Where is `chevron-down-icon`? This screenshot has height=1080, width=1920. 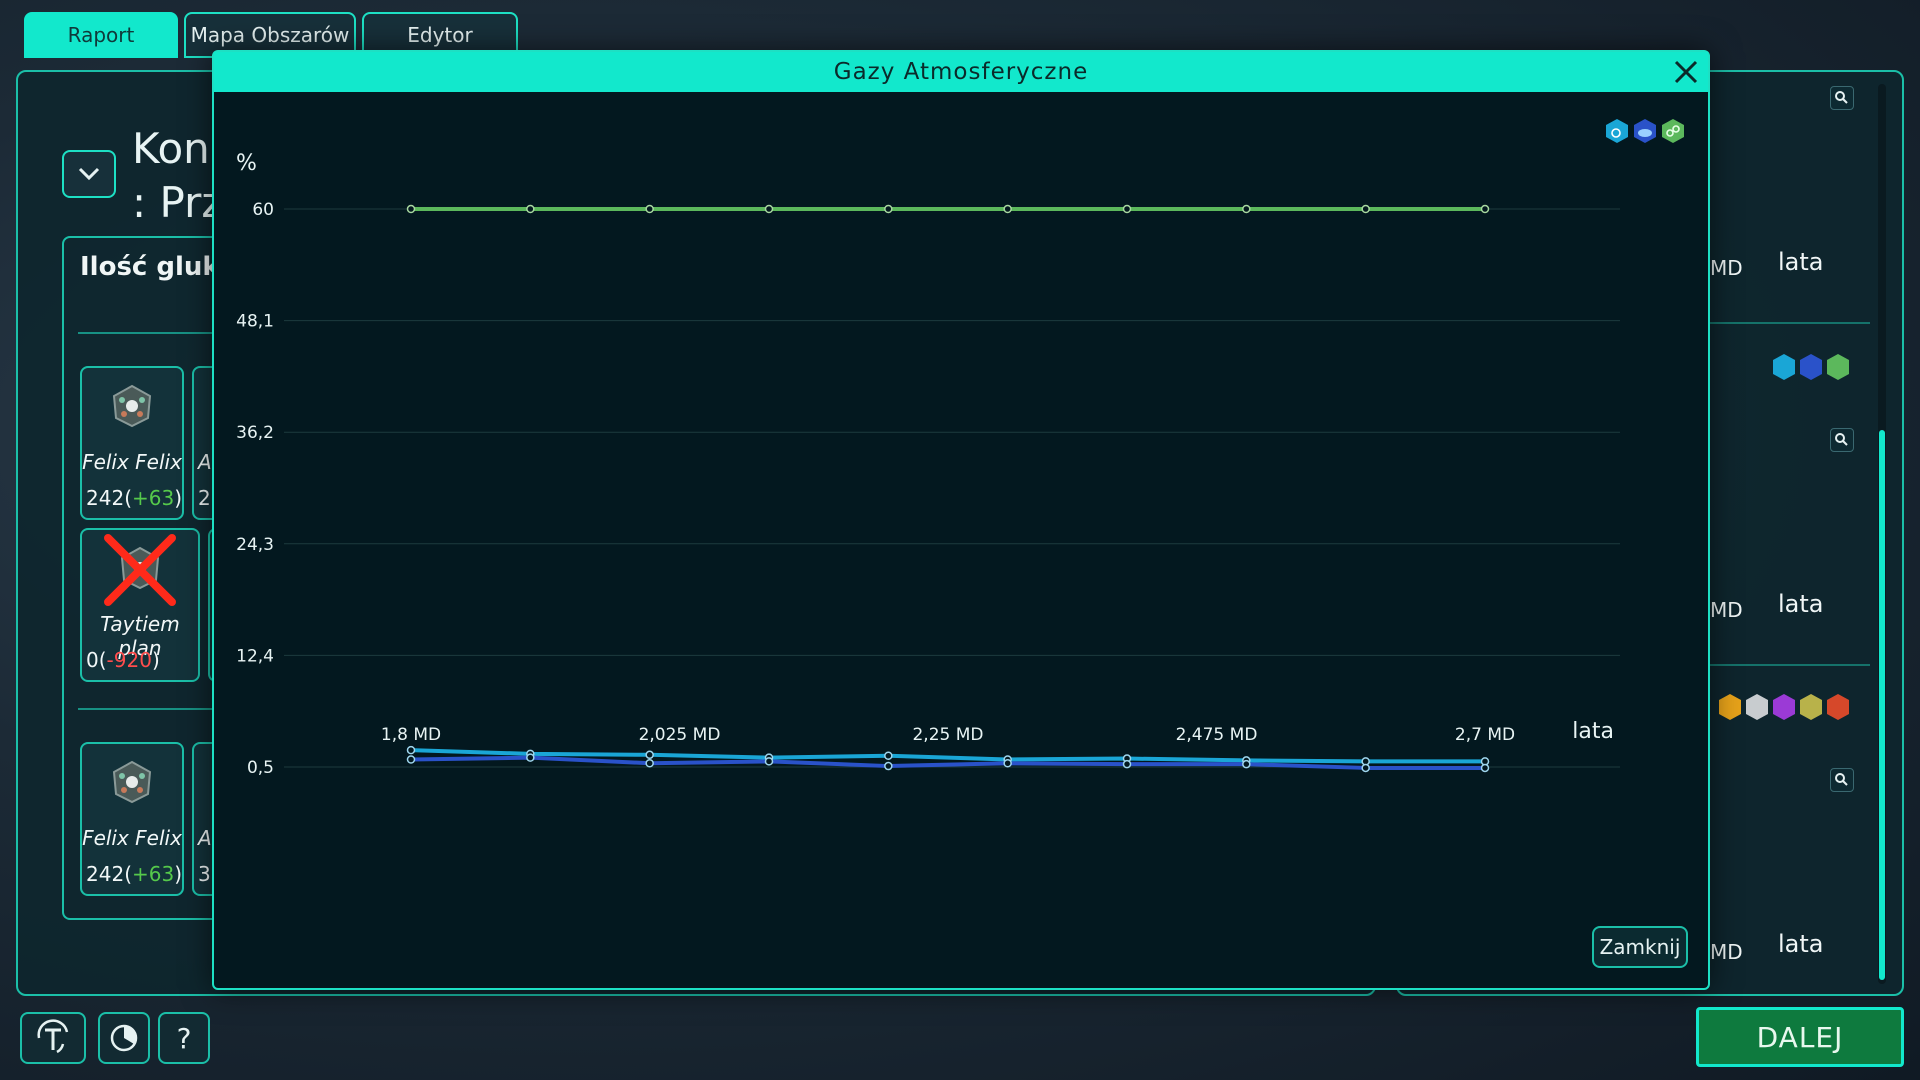 chevron-down-icon is located at coordinates (89, 174).